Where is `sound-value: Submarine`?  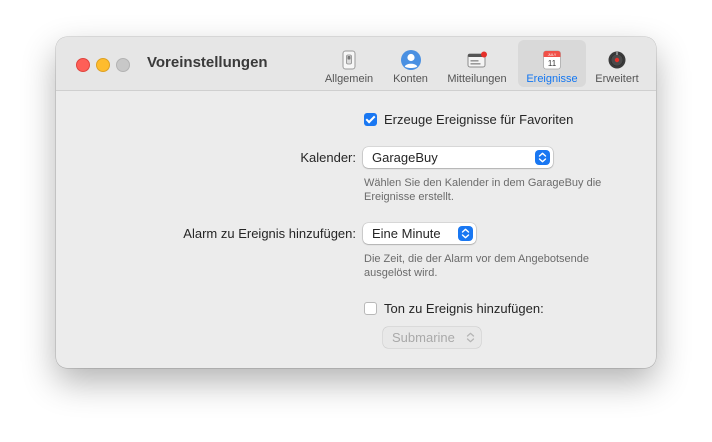
sound-value: Submarine is located at coordinates (423, 337).